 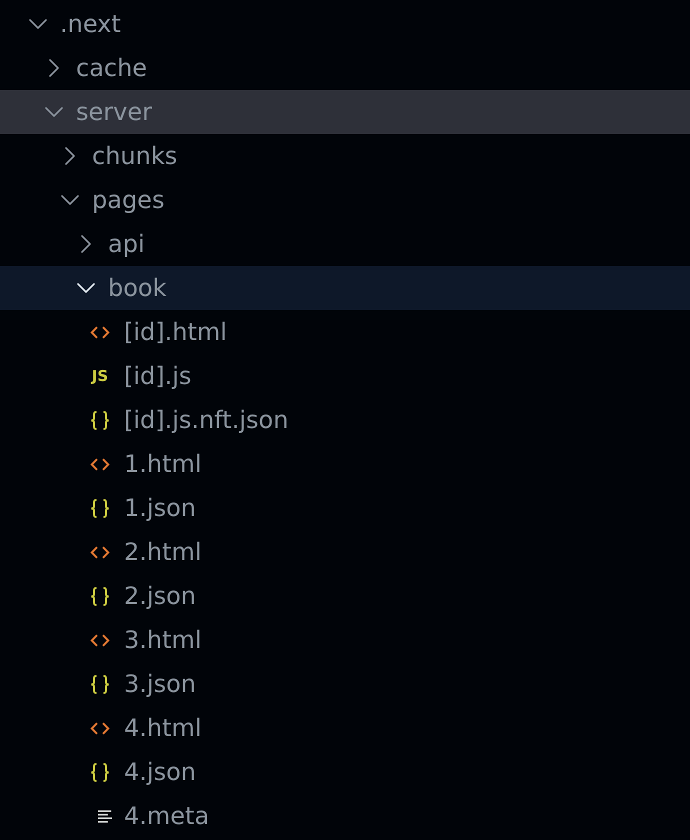 What do you see at coordinates (345, 200) in the screenshot?
I see `folder-item: pages` at bounding box center [345, 200].